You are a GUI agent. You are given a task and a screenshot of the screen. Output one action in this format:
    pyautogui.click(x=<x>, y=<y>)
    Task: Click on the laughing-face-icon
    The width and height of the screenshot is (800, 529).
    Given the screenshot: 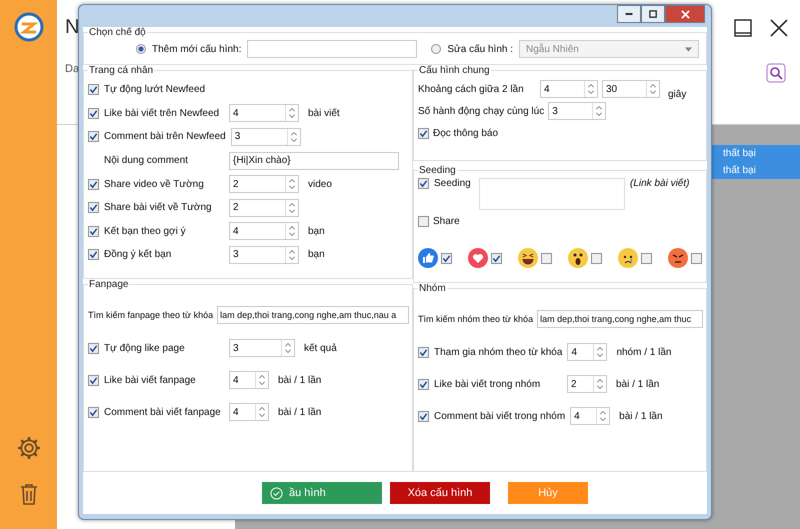 What is the action you would take?
    pyautogui.click(x=528, y=258)
    